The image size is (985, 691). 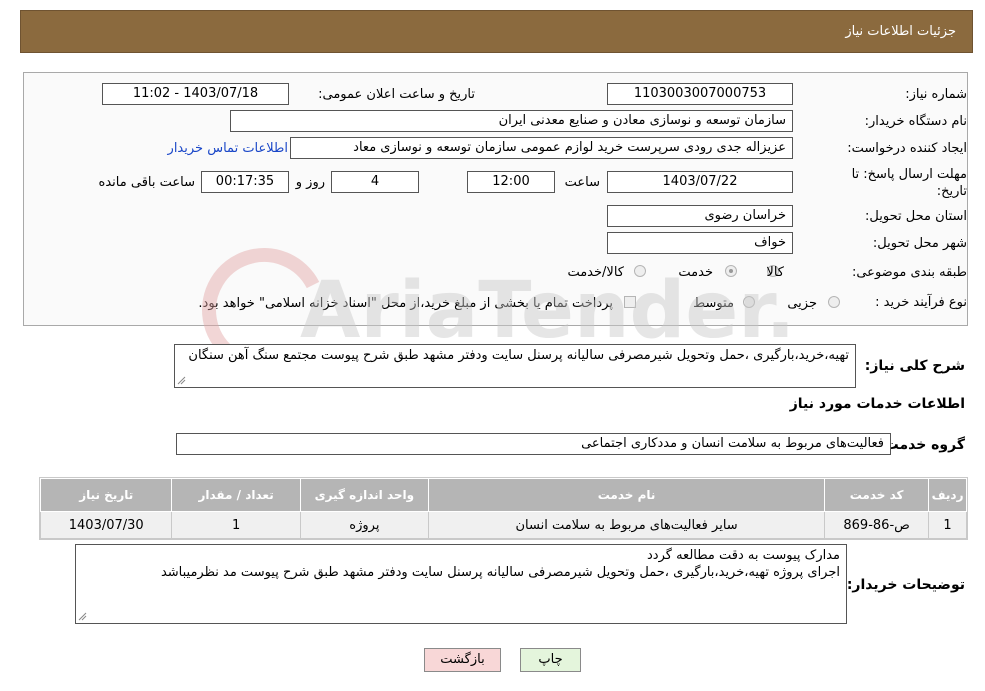 What do you see at coordinates (396, 94) in the screenshot?
I see `announce-datetime-label: تاریخ و ساعت اعلان عمومی:` at bounding box center [396, 94].